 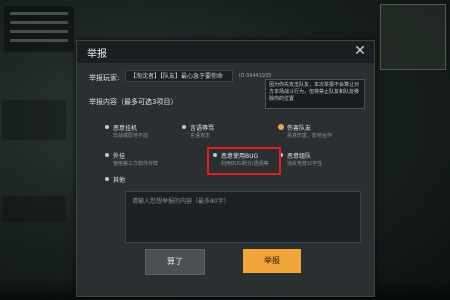 What do you see at coordinates (360, 51) in the screenshot?
I see `close-icon: ✕` at bounding box center [360, 51].